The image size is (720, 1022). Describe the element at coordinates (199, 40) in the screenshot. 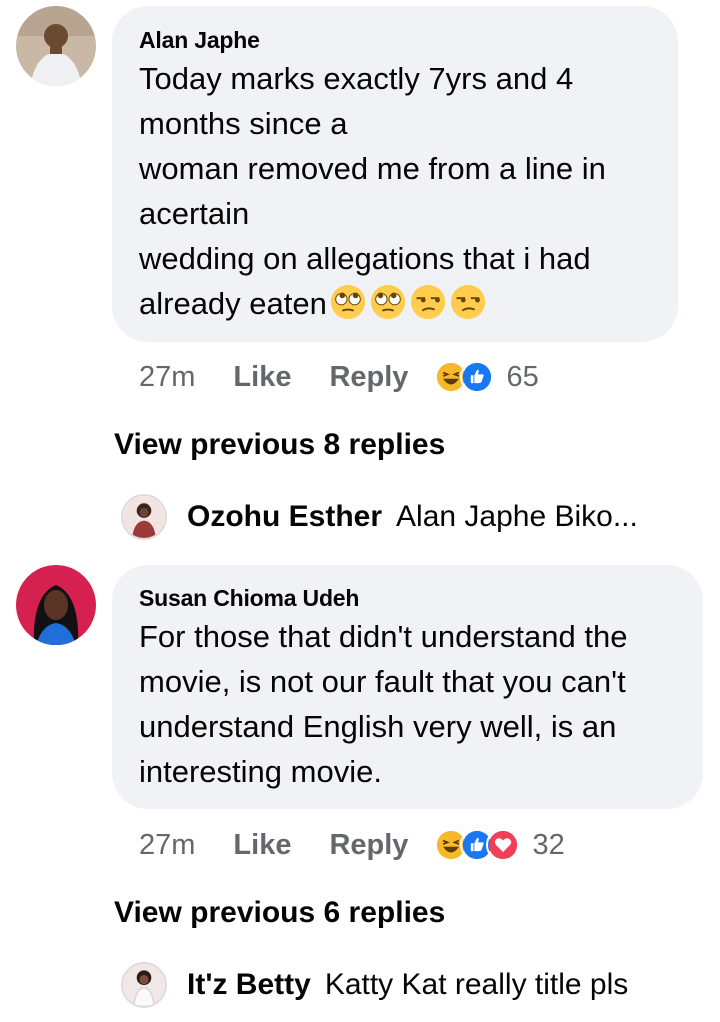

I see `comment-author: Alan Japhe` at that location.